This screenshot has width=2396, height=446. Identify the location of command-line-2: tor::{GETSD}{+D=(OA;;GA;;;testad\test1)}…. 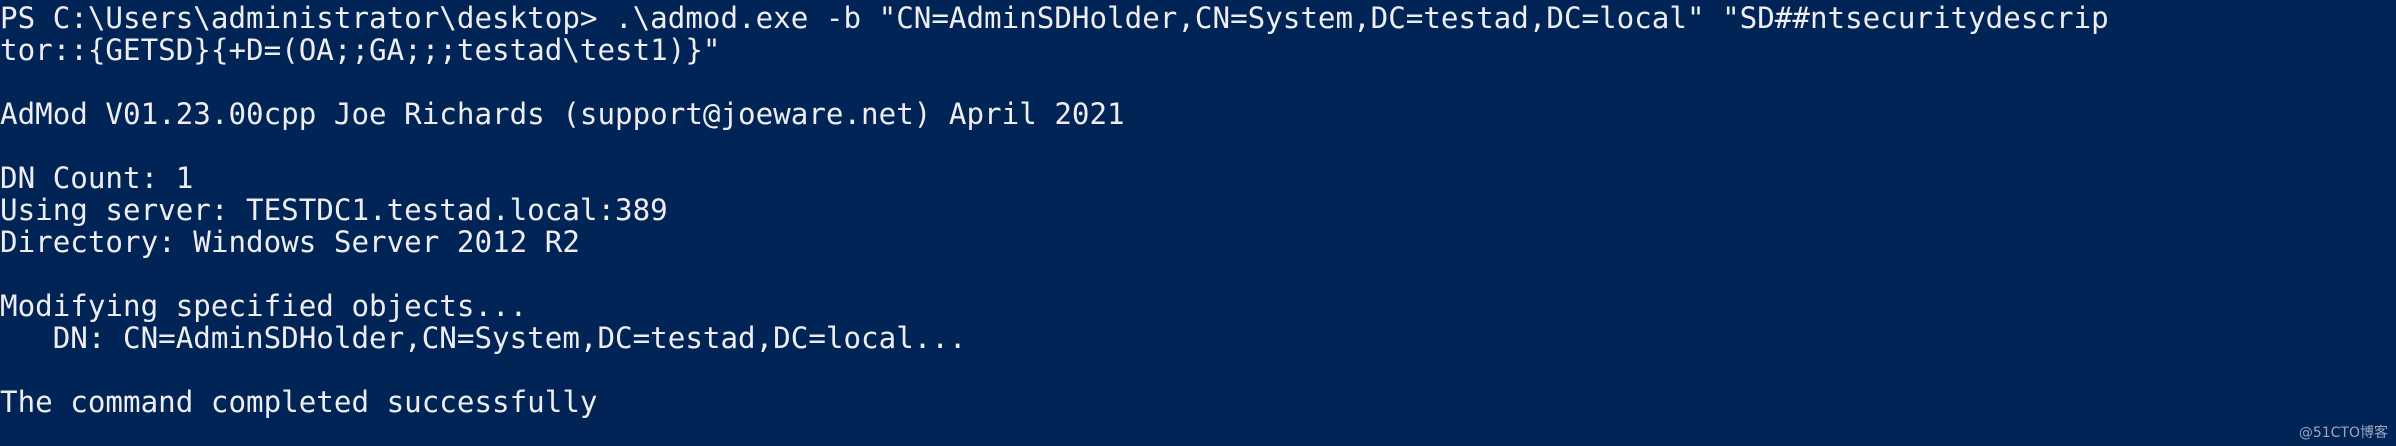
(360, 50).